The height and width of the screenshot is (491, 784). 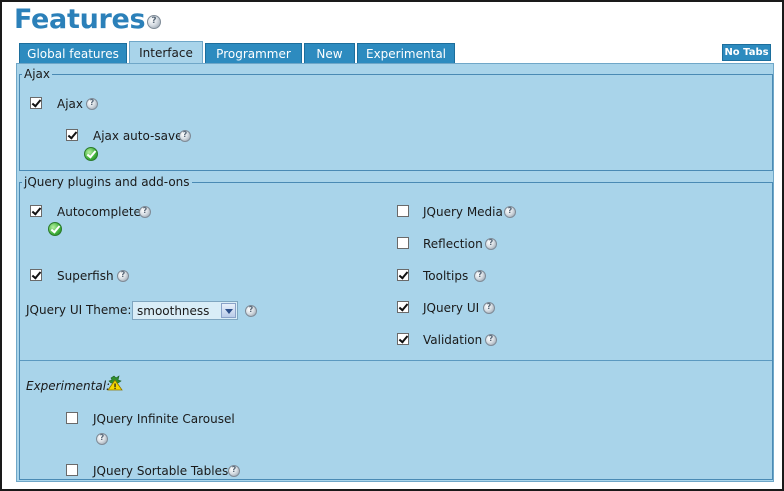 What do you see at coordinates (463, 212) in the screenshot?
I see `jquery-media-label: JQuery Media` at bounding box center [463, 212].